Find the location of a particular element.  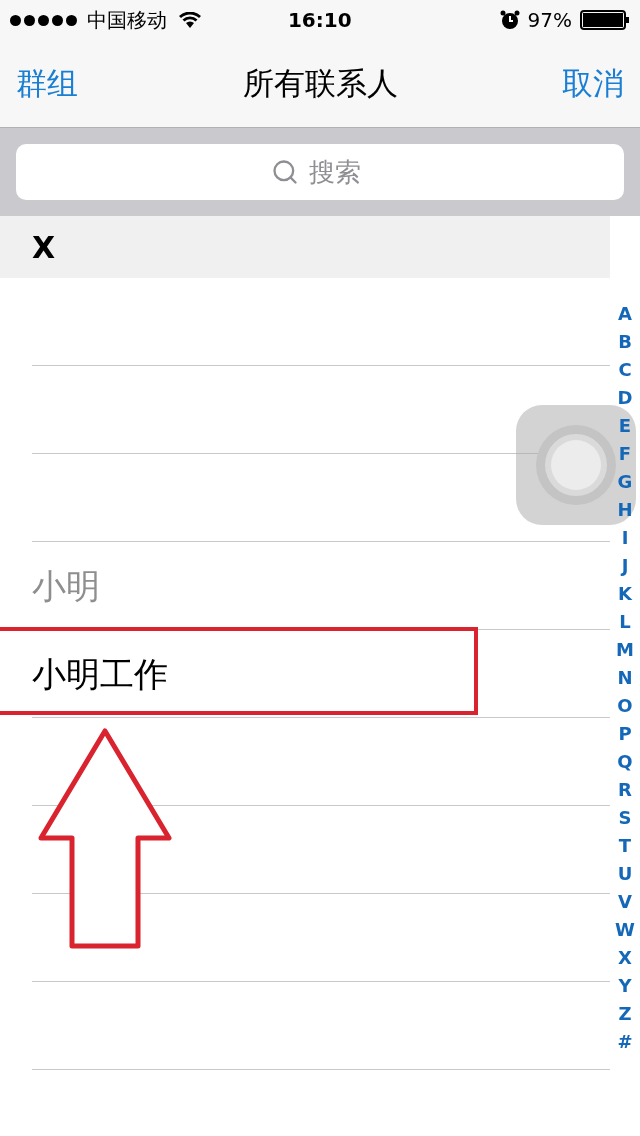

index-letter: E is located at coordinates (625, 426).